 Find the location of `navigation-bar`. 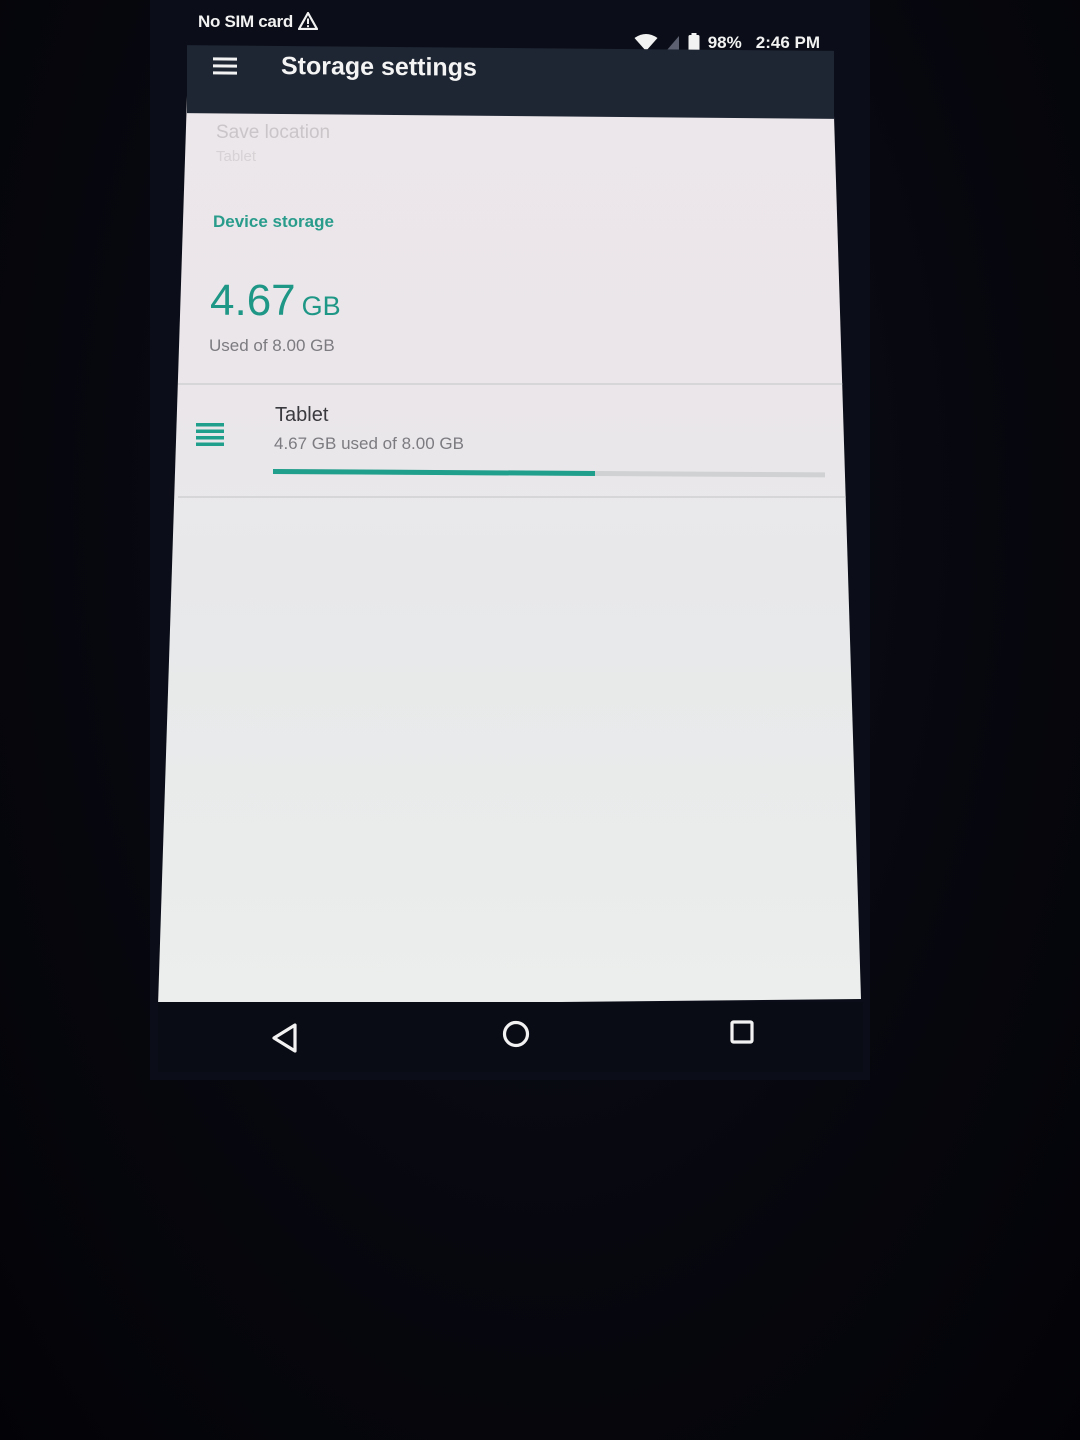

navigation-bar is located at coordinates (510, 1037).